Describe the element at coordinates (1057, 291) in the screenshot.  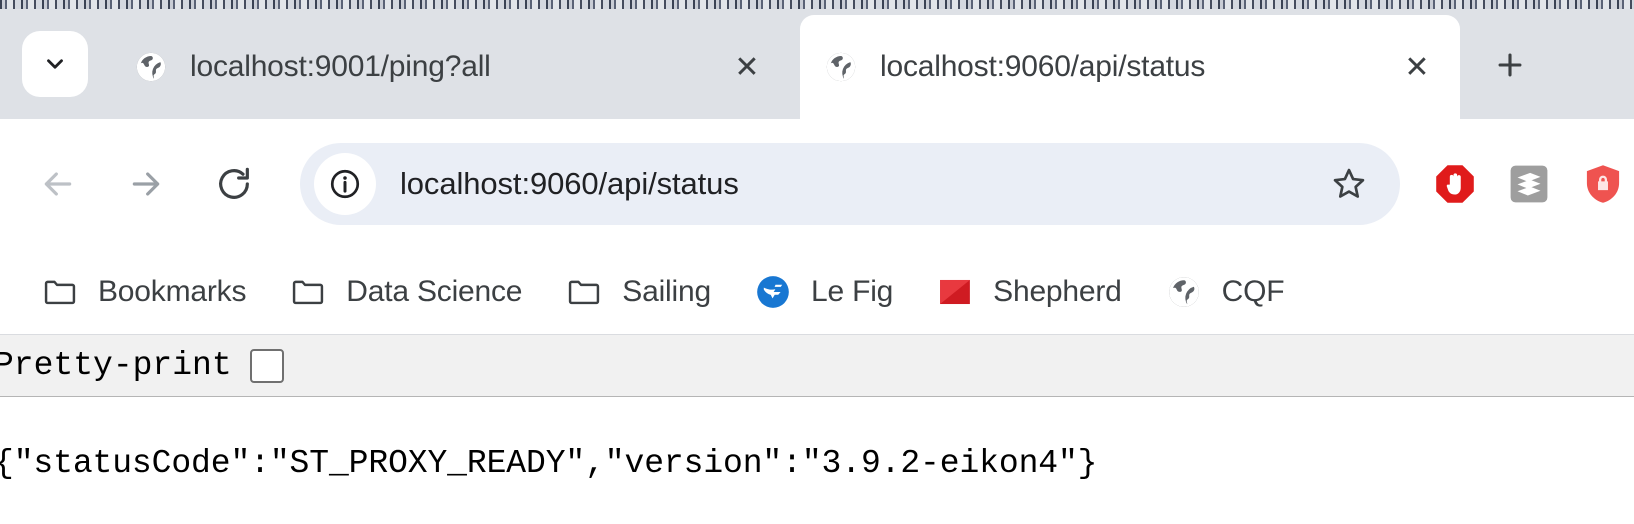
I see `bookmark-label: Shepherd` at that location.